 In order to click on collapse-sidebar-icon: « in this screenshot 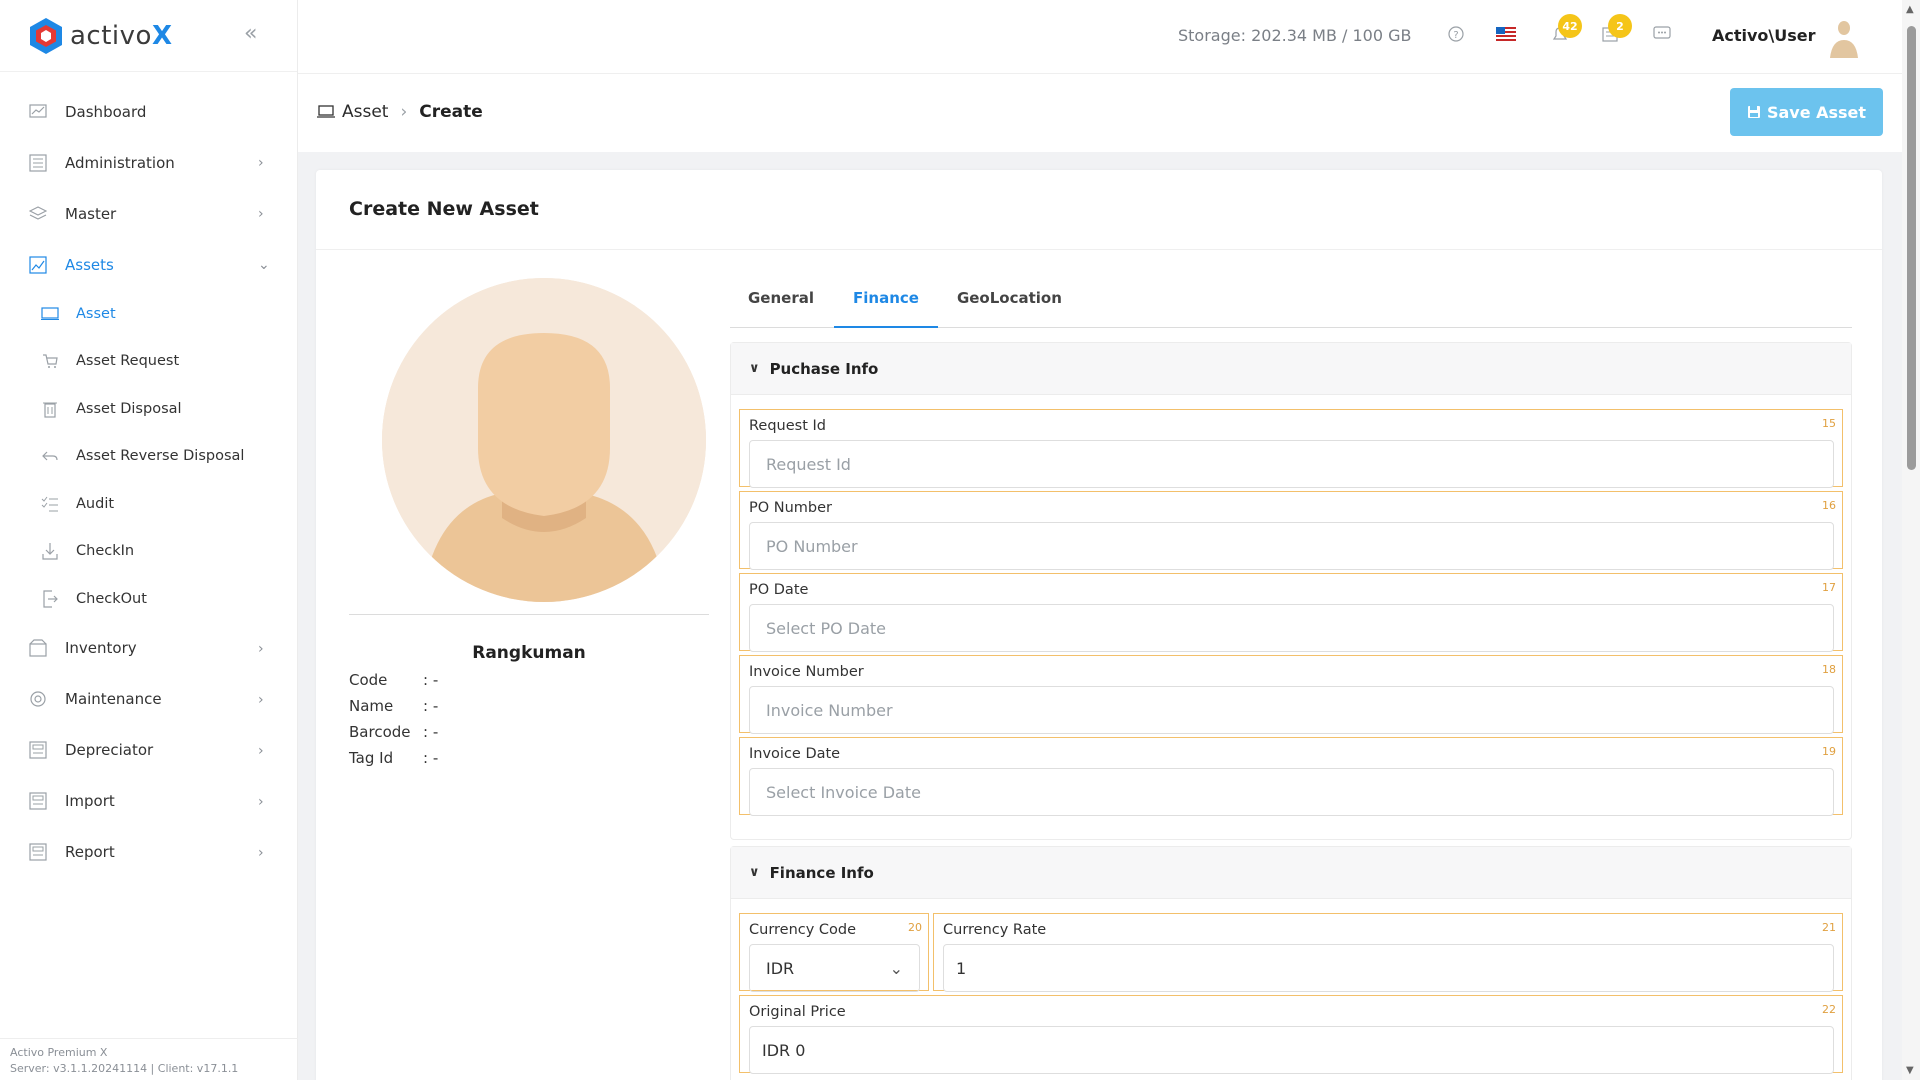, I will do `click(256, 34)`.